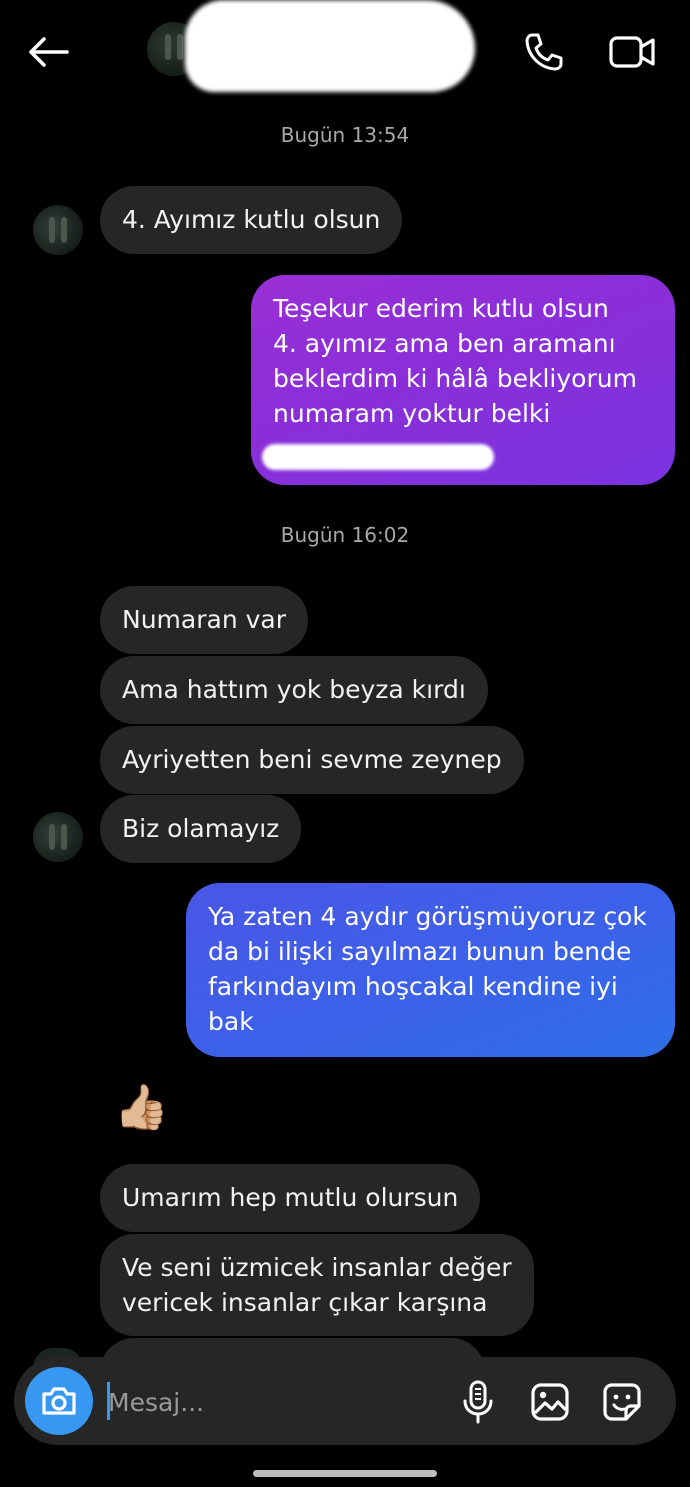 The width and height of the screenshot is (690, 1487). Describe the element at coordinates (441, 308) in the screenshot. I see `message-line: Teşekur ederim kutlu olsun` at that location.